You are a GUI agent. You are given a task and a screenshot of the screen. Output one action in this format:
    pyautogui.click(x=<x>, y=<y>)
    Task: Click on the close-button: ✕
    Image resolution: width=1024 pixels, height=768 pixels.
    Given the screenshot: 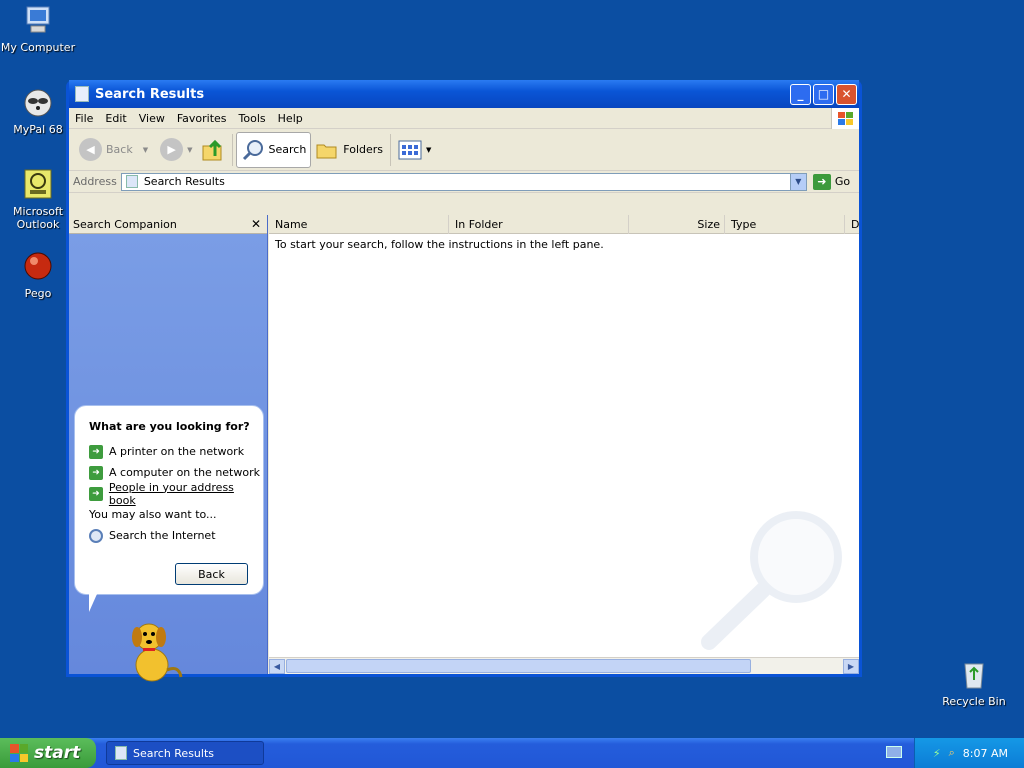 What is the action you would take?
    pyautogui.click(x=846, y=94)
    